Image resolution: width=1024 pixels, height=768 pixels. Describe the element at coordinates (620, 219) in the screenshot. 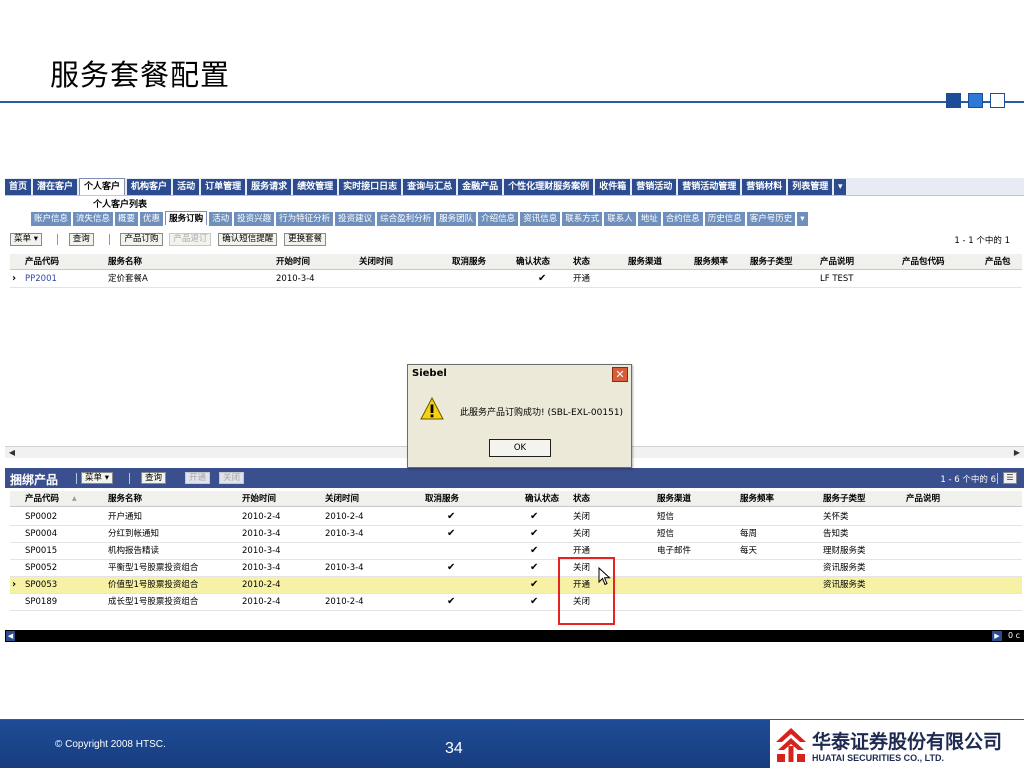

I see `subtab-14: 联系人` at that location.